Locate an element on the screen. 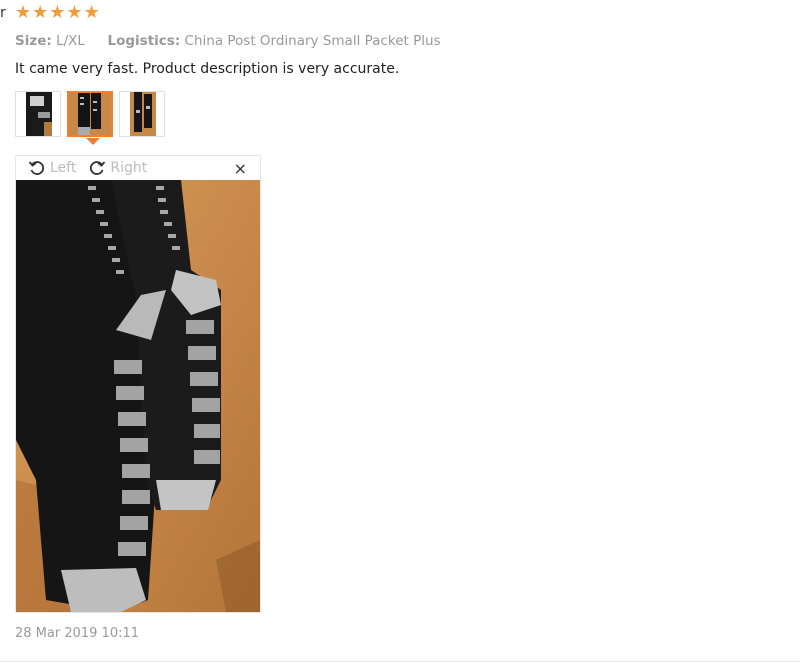  selected-thumbnail-pointer is located at coordinates (93, 141).